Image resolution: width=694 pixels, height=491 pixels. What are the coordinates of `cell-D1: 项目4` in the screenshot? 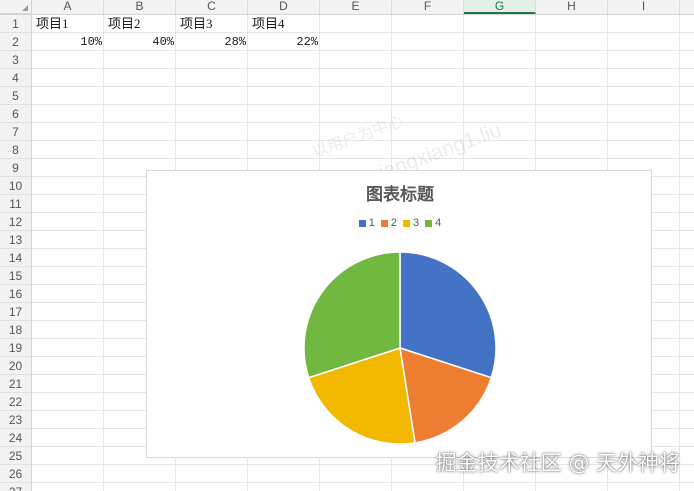 It's located at (286, 24).